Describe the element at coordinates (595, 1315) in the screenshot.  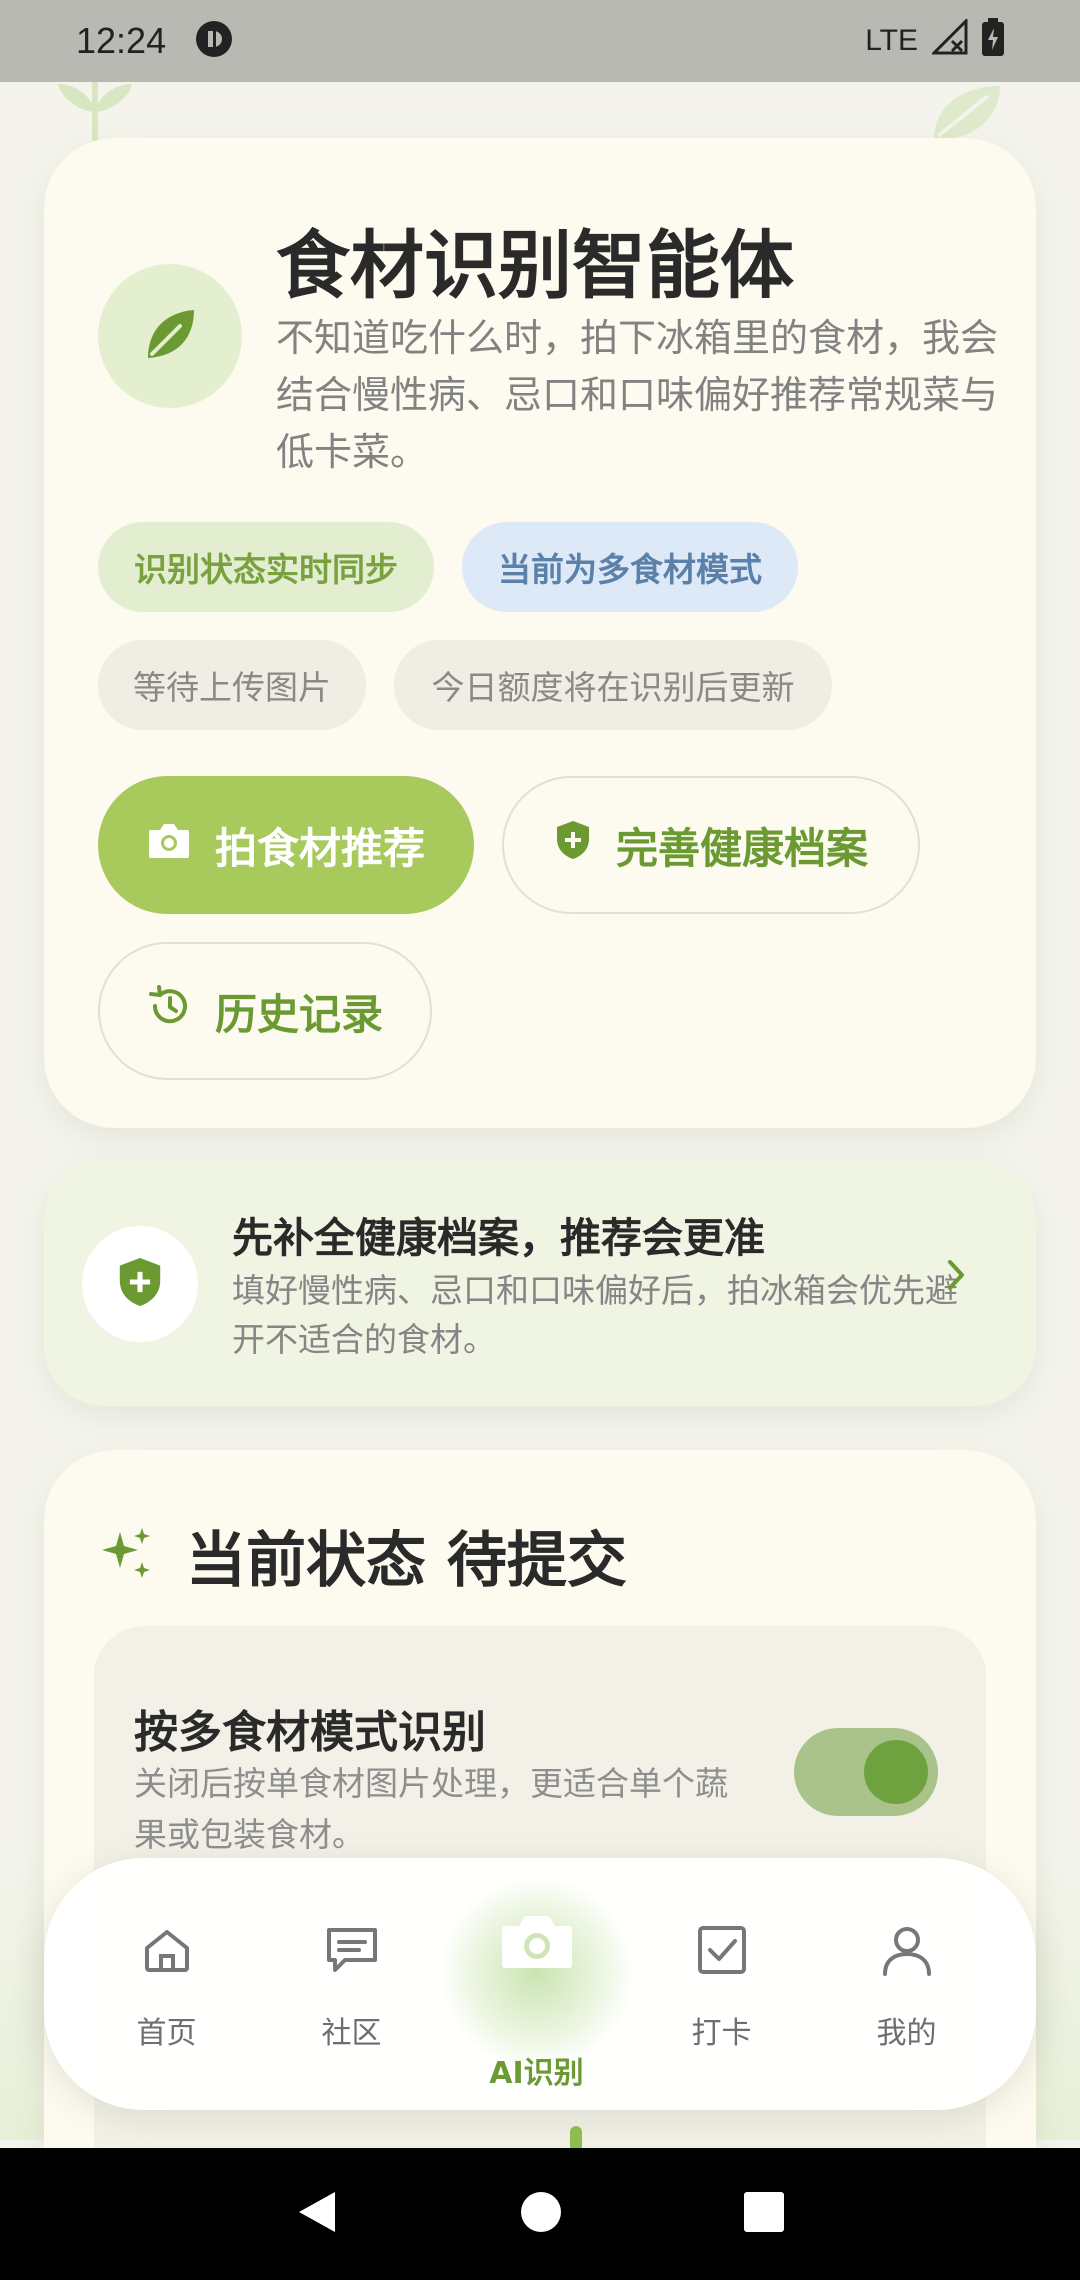
I see `tip-description: 填好慢性病、忌口和口味偏好后，拍冰箱会优先避开不适合的食材。` at that location.